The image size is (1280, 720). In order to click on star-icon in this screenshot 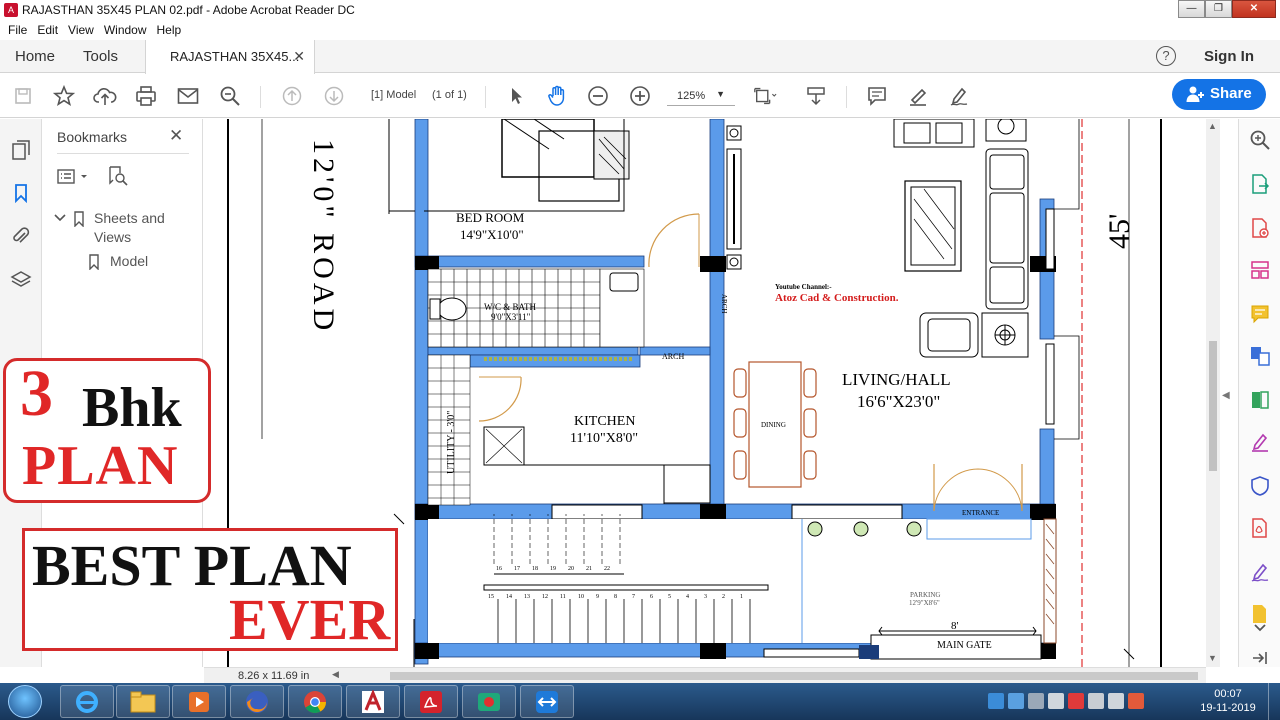, I will do `click(64, 96)`.